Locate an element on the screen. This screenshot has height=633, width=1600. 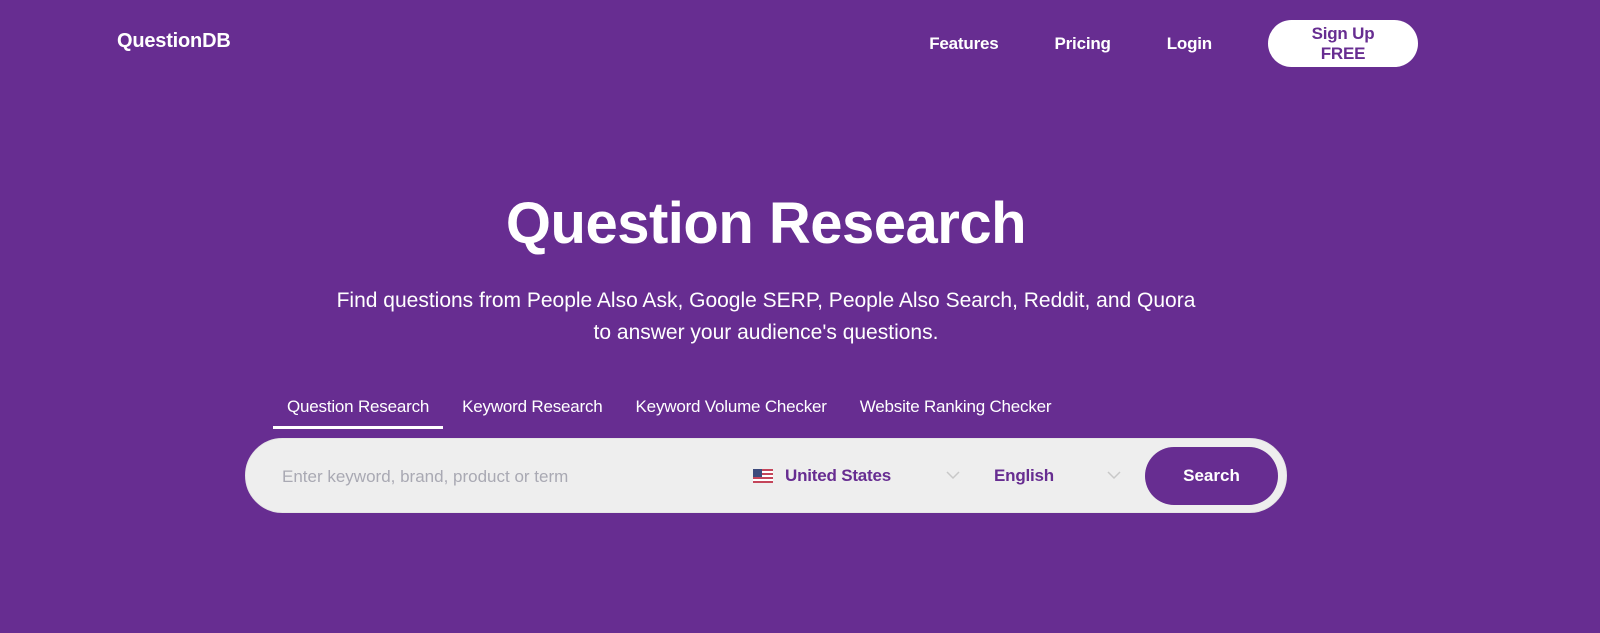
tab-keyword-volume-checker: Keyword Volume Checker is located at coordinates (731, 411).